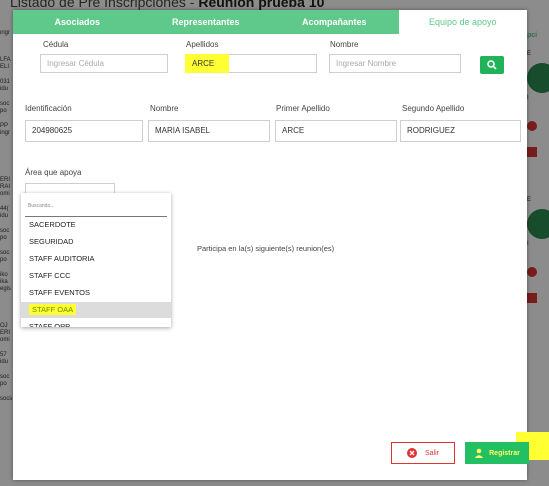  I want to click on cedula-search-input: Ingresar Cédula, so click(104, 63).